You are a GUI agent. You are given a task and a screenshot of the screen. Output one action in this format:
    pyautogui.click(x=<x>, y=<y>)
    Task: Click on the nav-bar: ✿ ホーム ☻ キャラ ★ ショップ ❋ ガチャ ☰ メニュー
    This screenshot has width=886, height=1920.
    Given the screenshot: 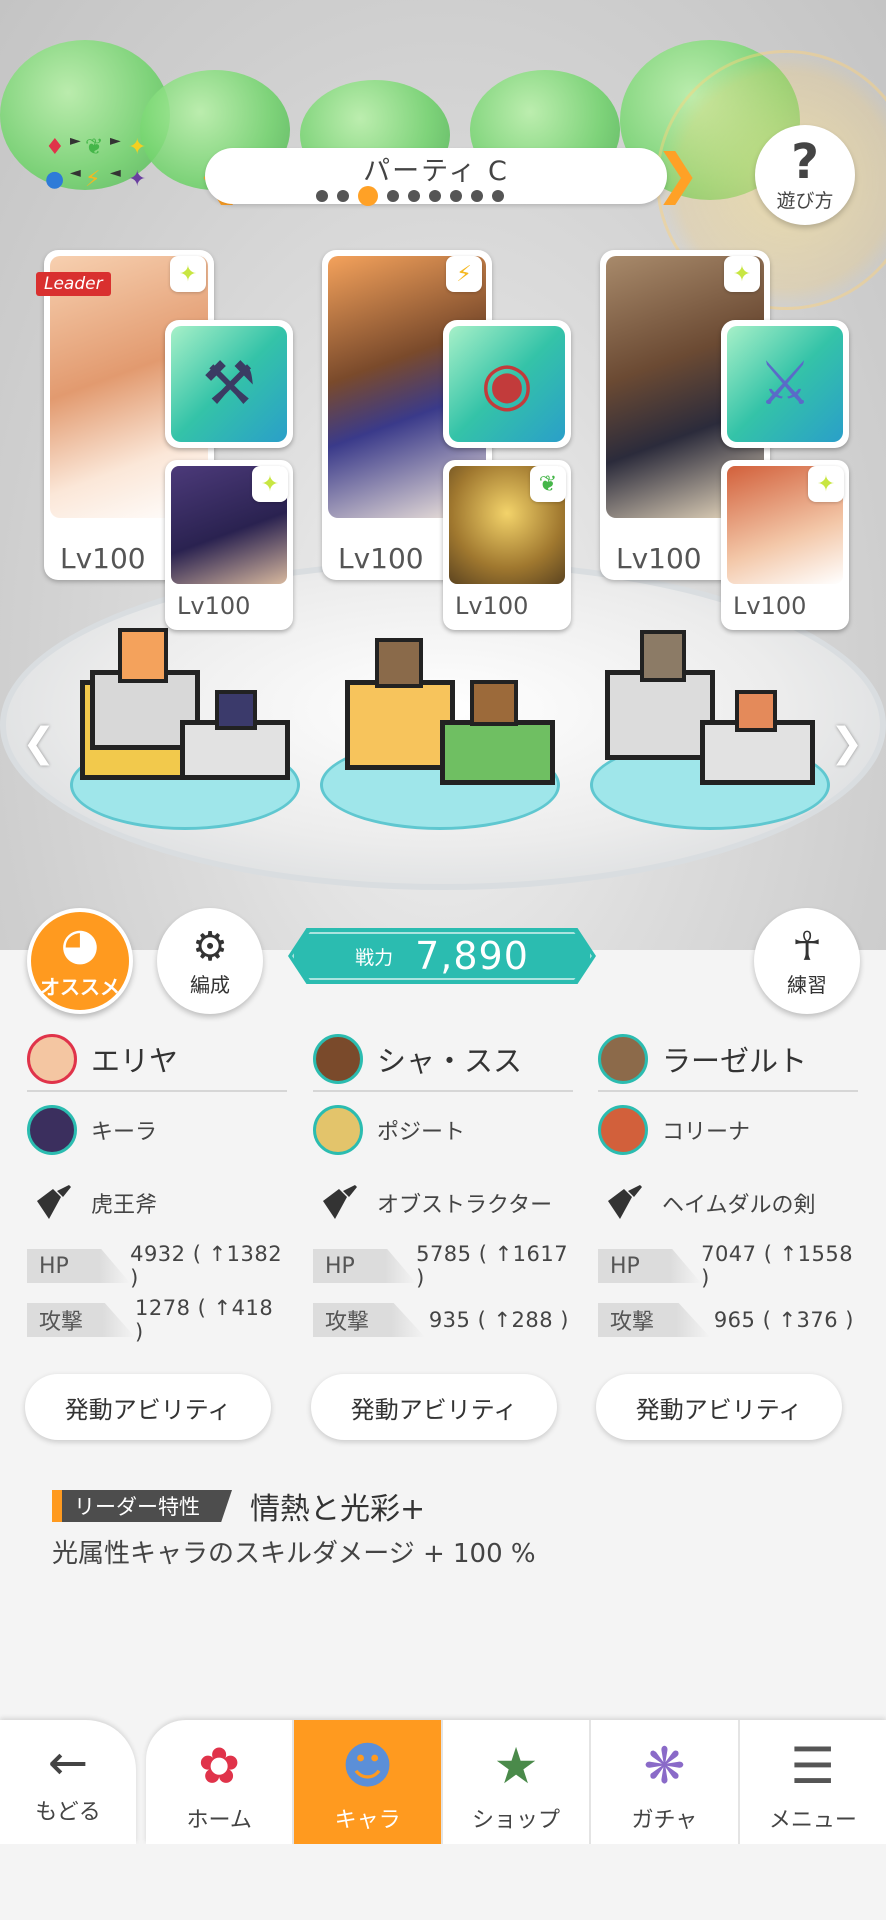 What is the action you would take?
    pyautogui.click(x=516, y=1782)
    